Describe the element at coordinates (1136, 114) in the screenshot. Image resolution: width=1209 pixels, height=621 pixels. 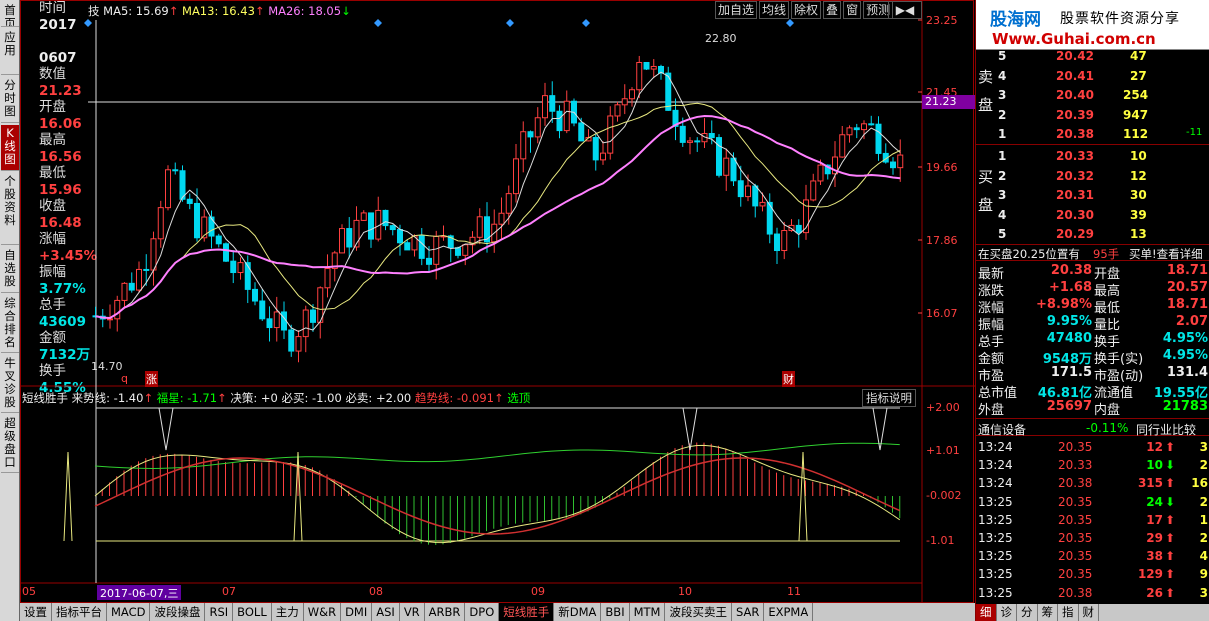
I see `level-volume: 947` at that location.